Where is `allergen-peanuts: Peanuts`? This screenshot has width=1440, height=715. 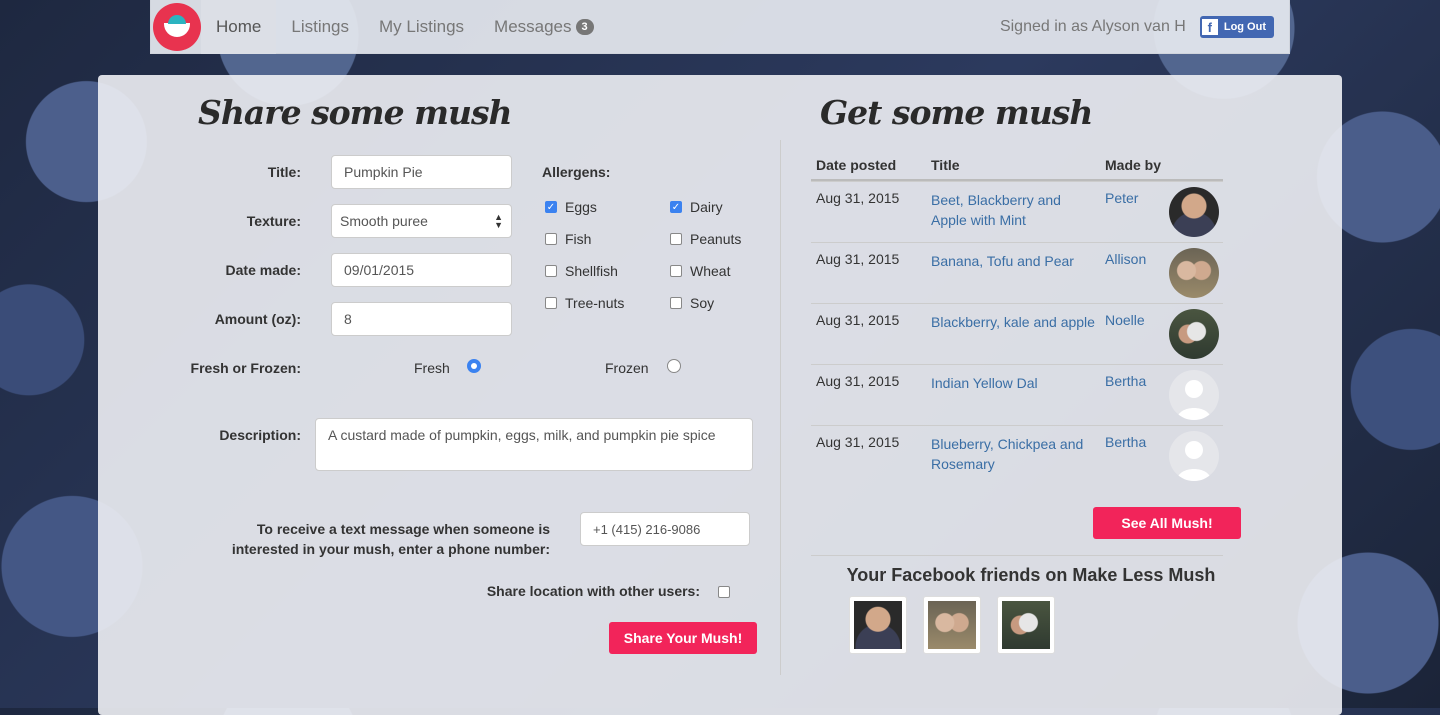
allergen-peanuts: Peanuts is located at coordinates (705, 239).